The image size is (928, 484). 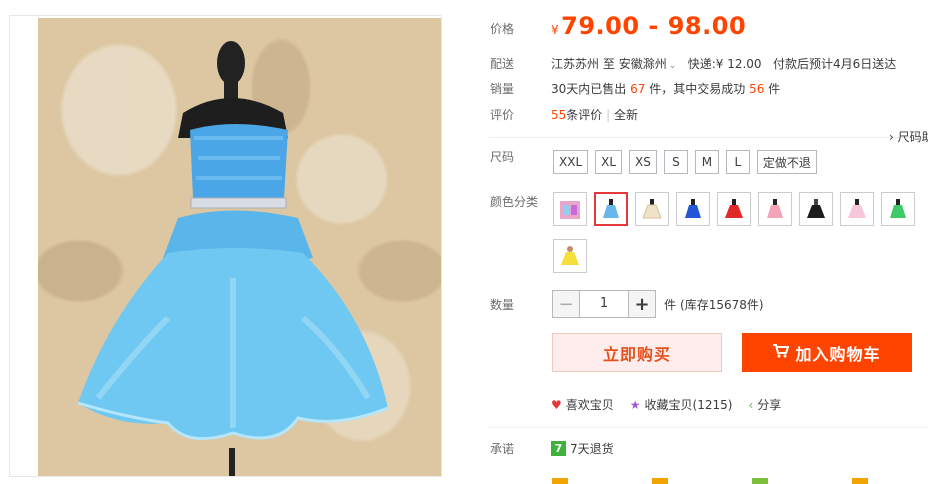 What do you see at coordinates (751, 404) in the screenshot?
I see `share-icon: ‹` at bounding box center [751, 404].